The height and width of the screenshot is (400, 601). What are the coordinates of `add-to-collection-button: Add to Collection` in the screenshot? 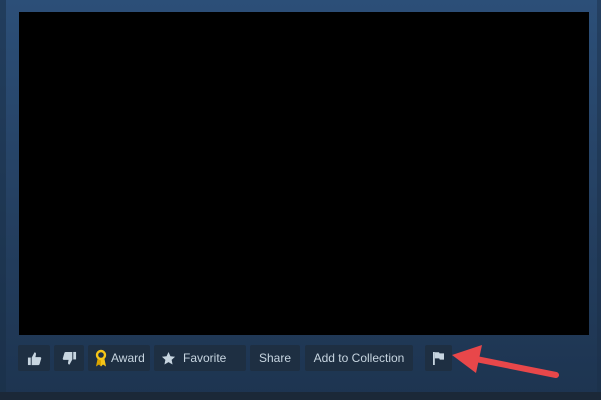 It's located at (359, 358).